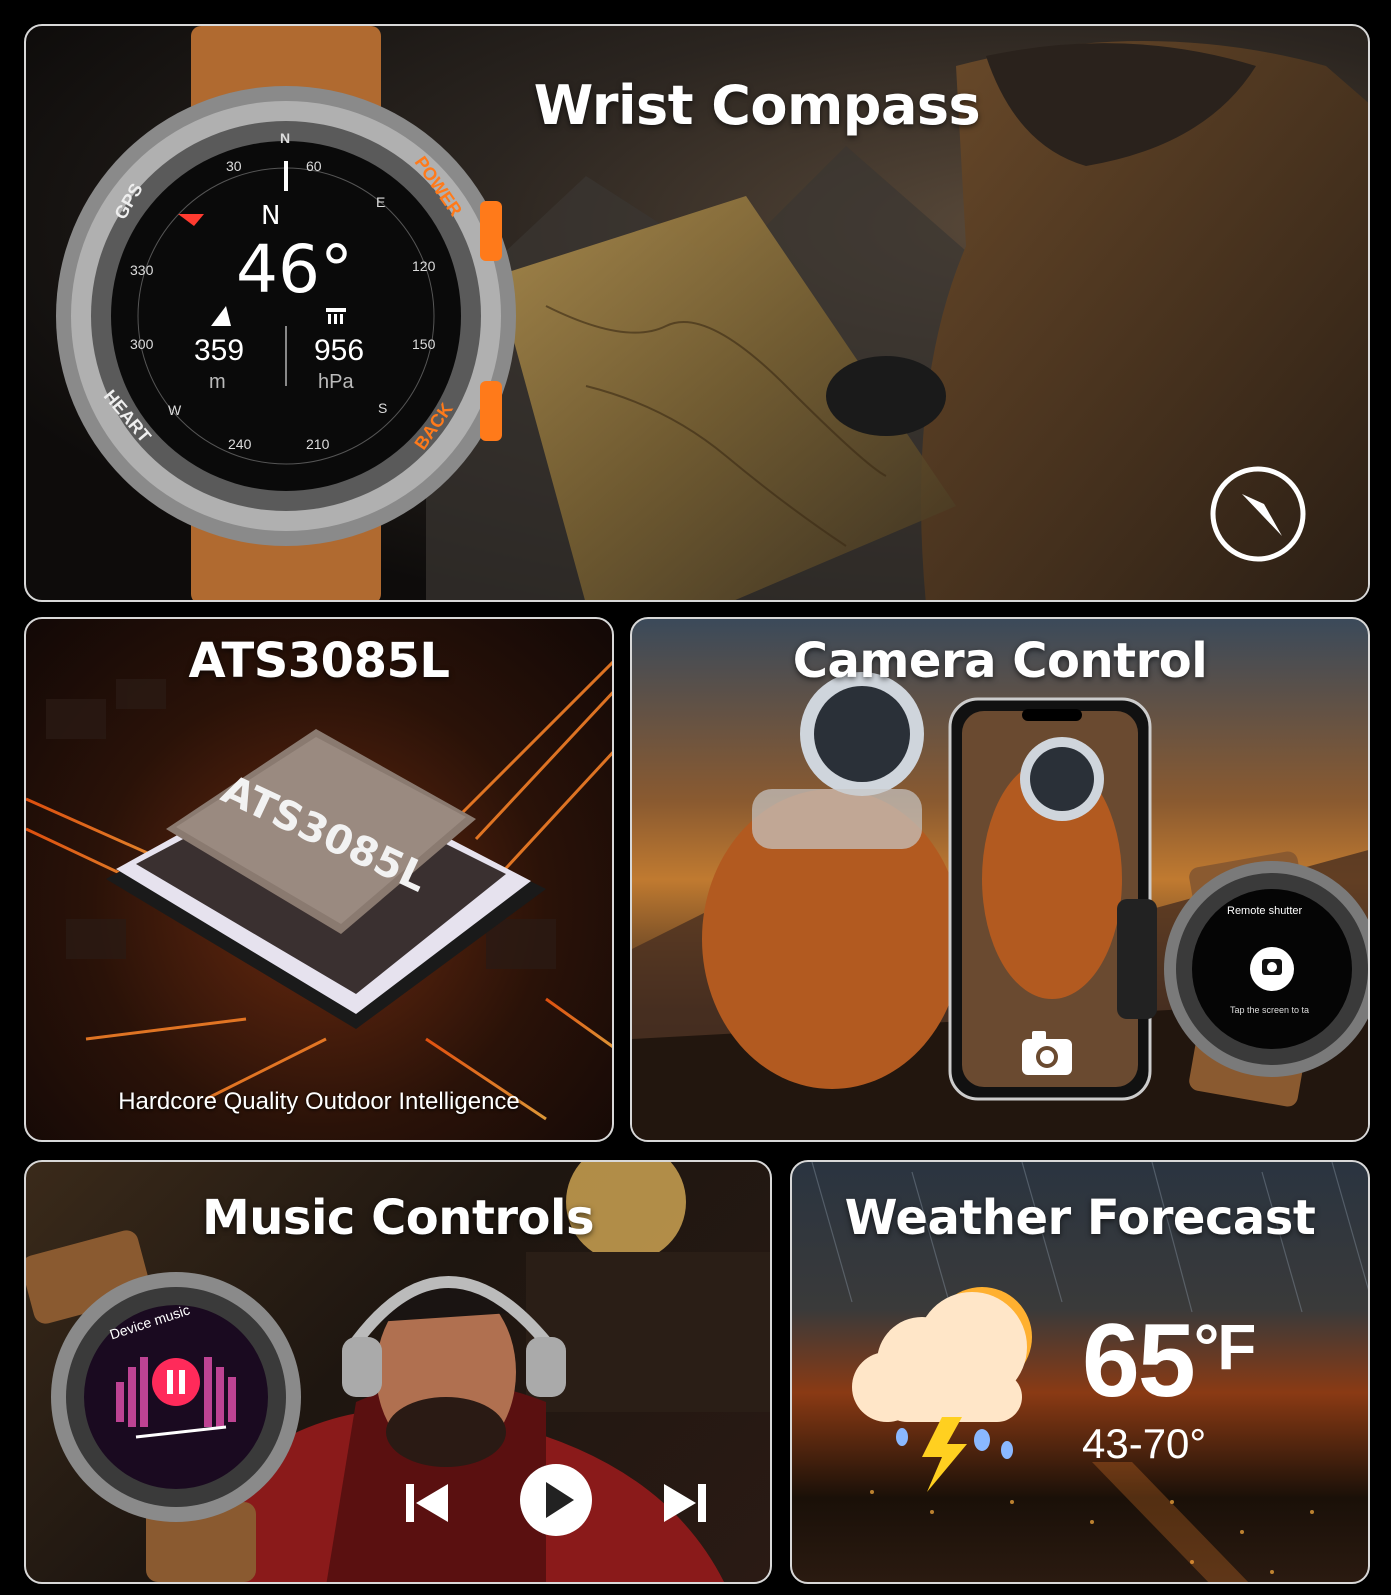  I want to click on ring-label-210: 210, so click(318, 444).